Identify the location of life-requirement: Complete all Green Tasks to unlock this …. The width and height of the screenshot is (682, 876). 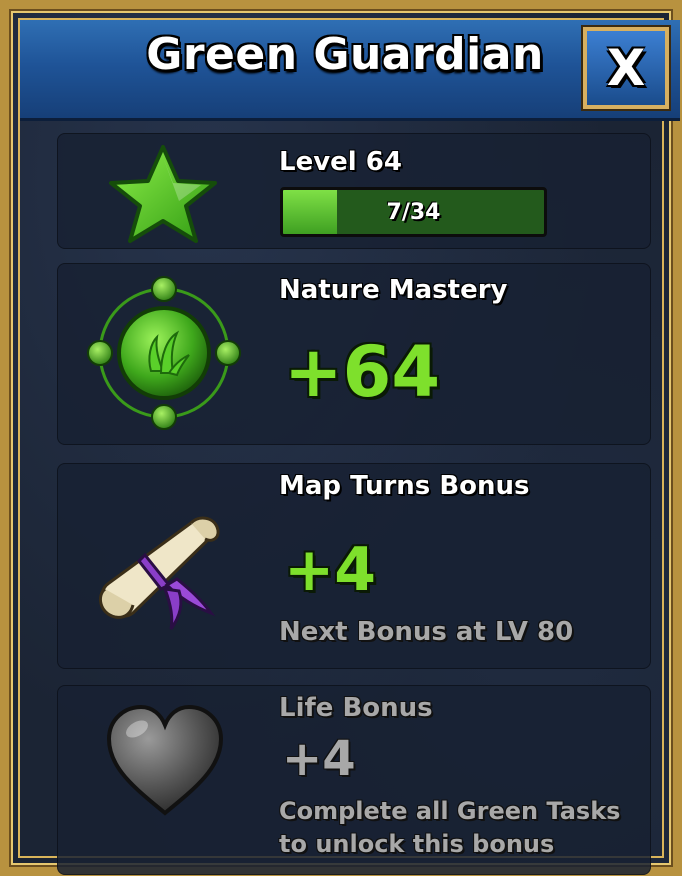
(450, 827).